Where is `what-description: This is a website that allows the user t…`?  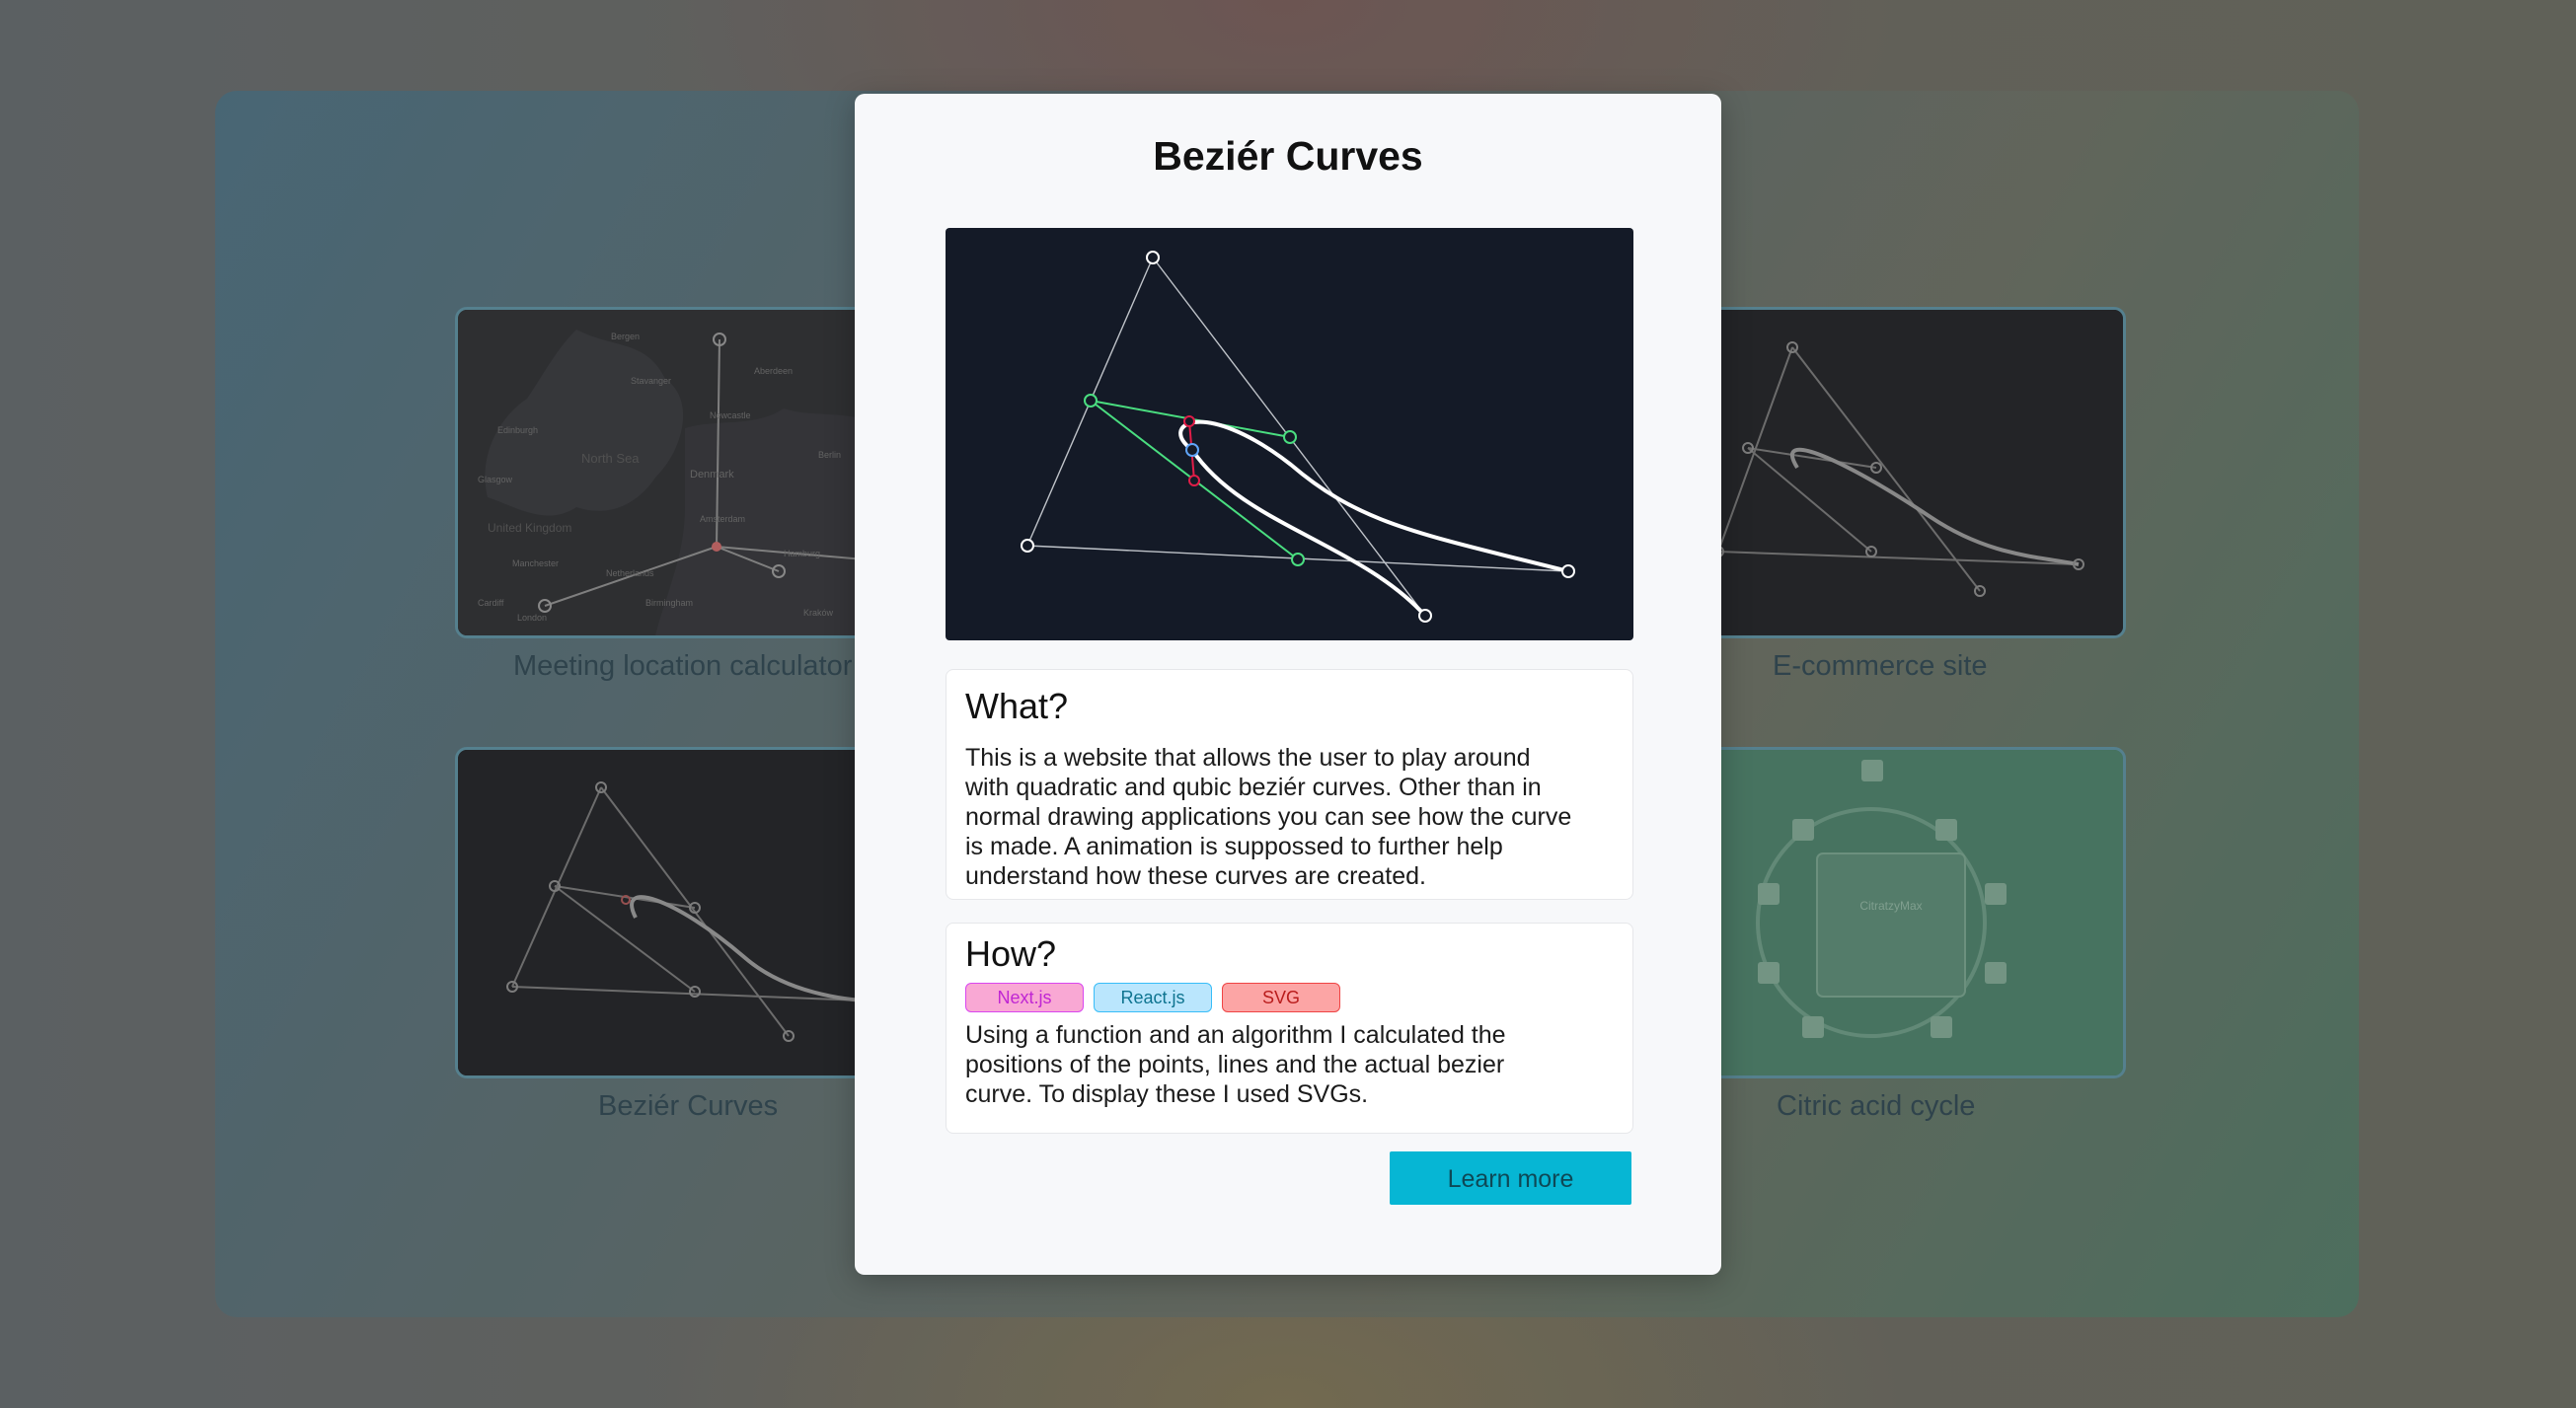
what-description: This is a website that allows the user t… is located at coordinates (1289, 817).